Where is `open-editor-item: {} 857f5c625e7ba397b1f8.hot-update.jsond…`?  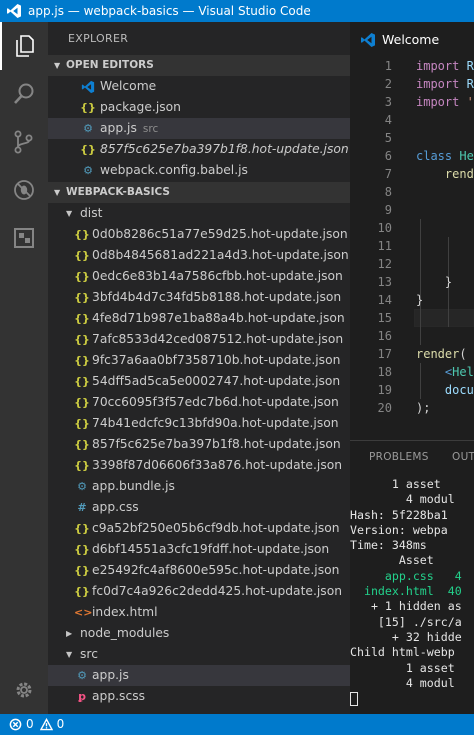
open-editor-item: {} 857f5c625e7ba397b1f8.hot-update.jsond… is located at coordinates (199, 149).